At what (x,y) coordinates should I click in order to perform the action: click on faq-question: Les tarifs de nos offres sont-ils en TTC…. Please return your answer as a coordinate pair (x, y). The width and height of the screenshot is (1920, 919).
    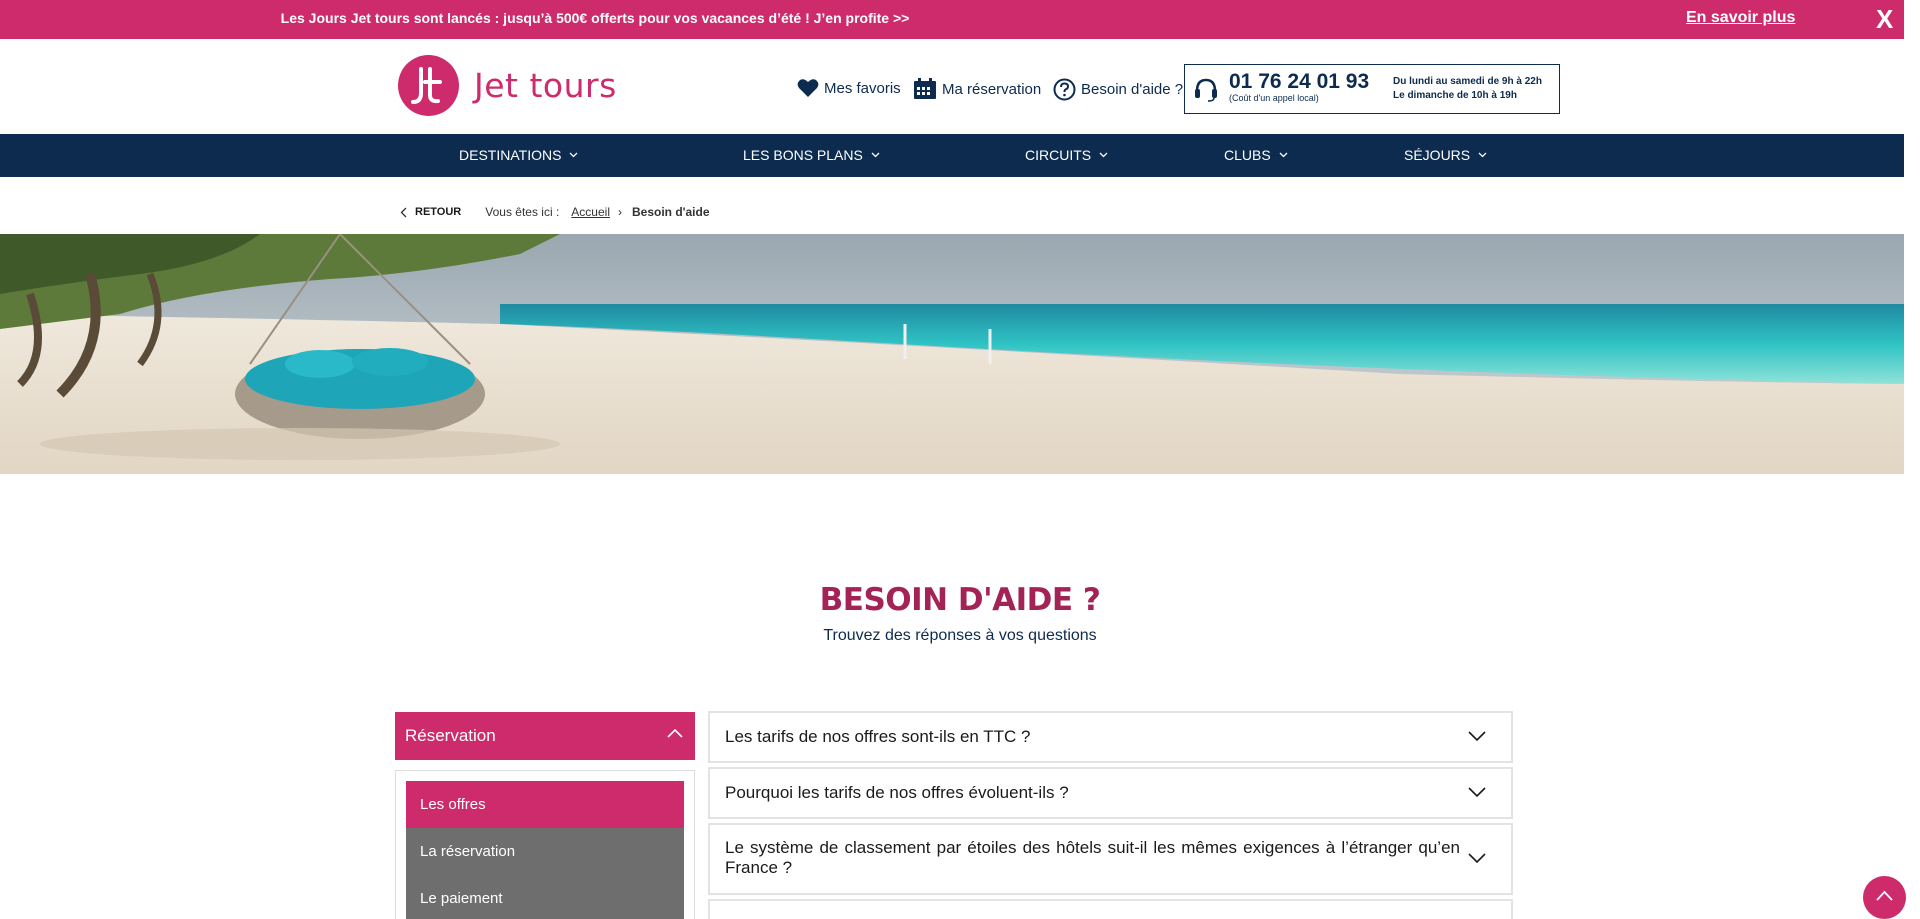
    Looking at the image, I should click on (878, 736).